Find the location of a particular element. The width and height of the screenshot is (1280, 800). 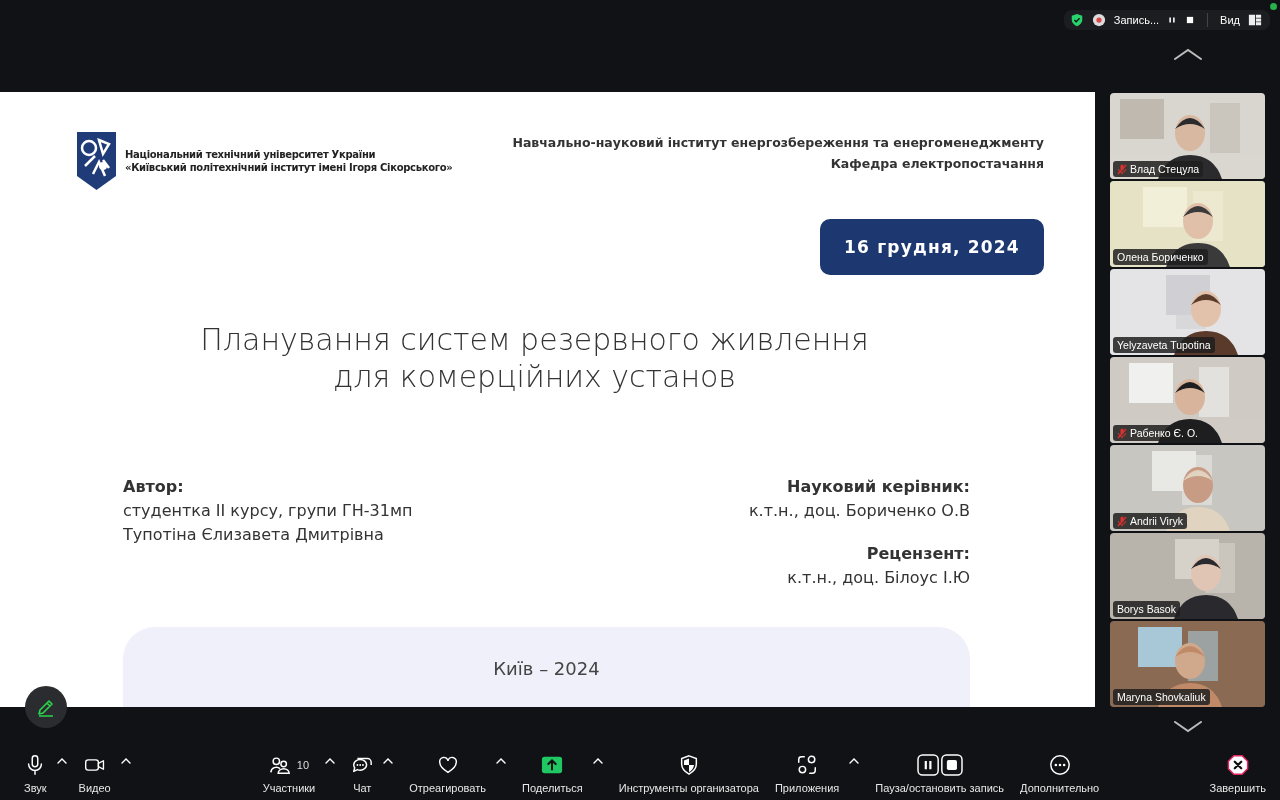

supervisor-heading: Науковий керівник: is located at coordinates (878, 486).